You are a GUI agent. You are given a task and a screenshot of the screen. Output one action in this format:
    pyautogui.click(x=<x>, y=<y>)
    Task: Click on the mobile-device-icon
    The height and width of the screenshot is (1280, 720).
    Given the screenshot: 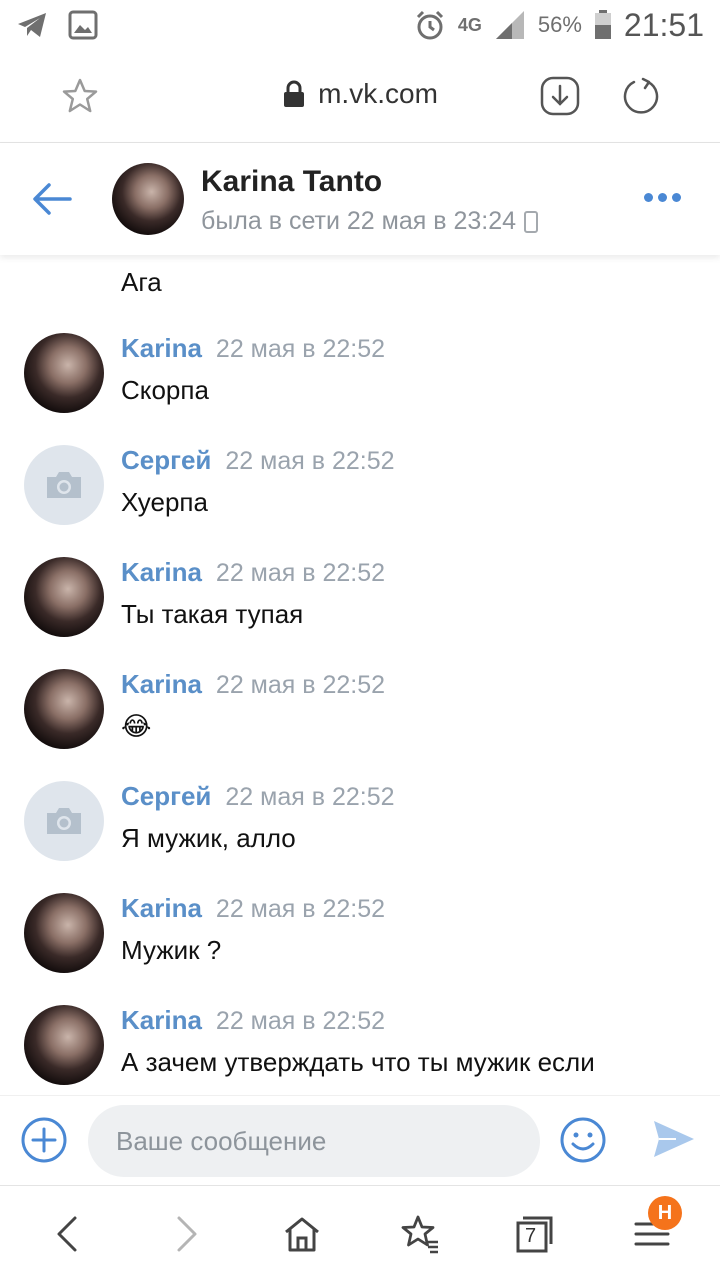 What is the action you would take?
    pyautogui.click(x=531, y=221)
    